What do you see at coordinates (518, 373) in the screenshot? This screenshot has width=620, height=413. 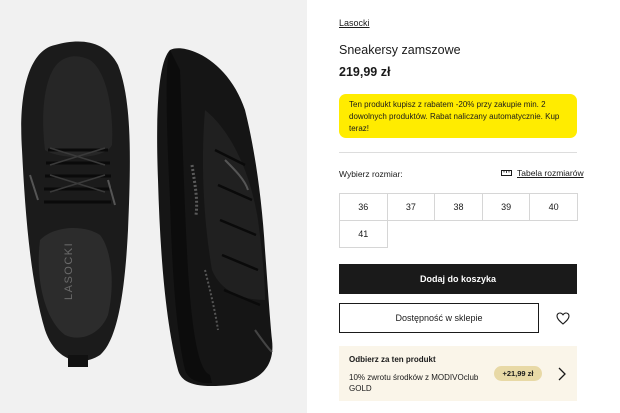 I see `reward-amount-badge: +21,99 zł` at bounding box center [518, 373].